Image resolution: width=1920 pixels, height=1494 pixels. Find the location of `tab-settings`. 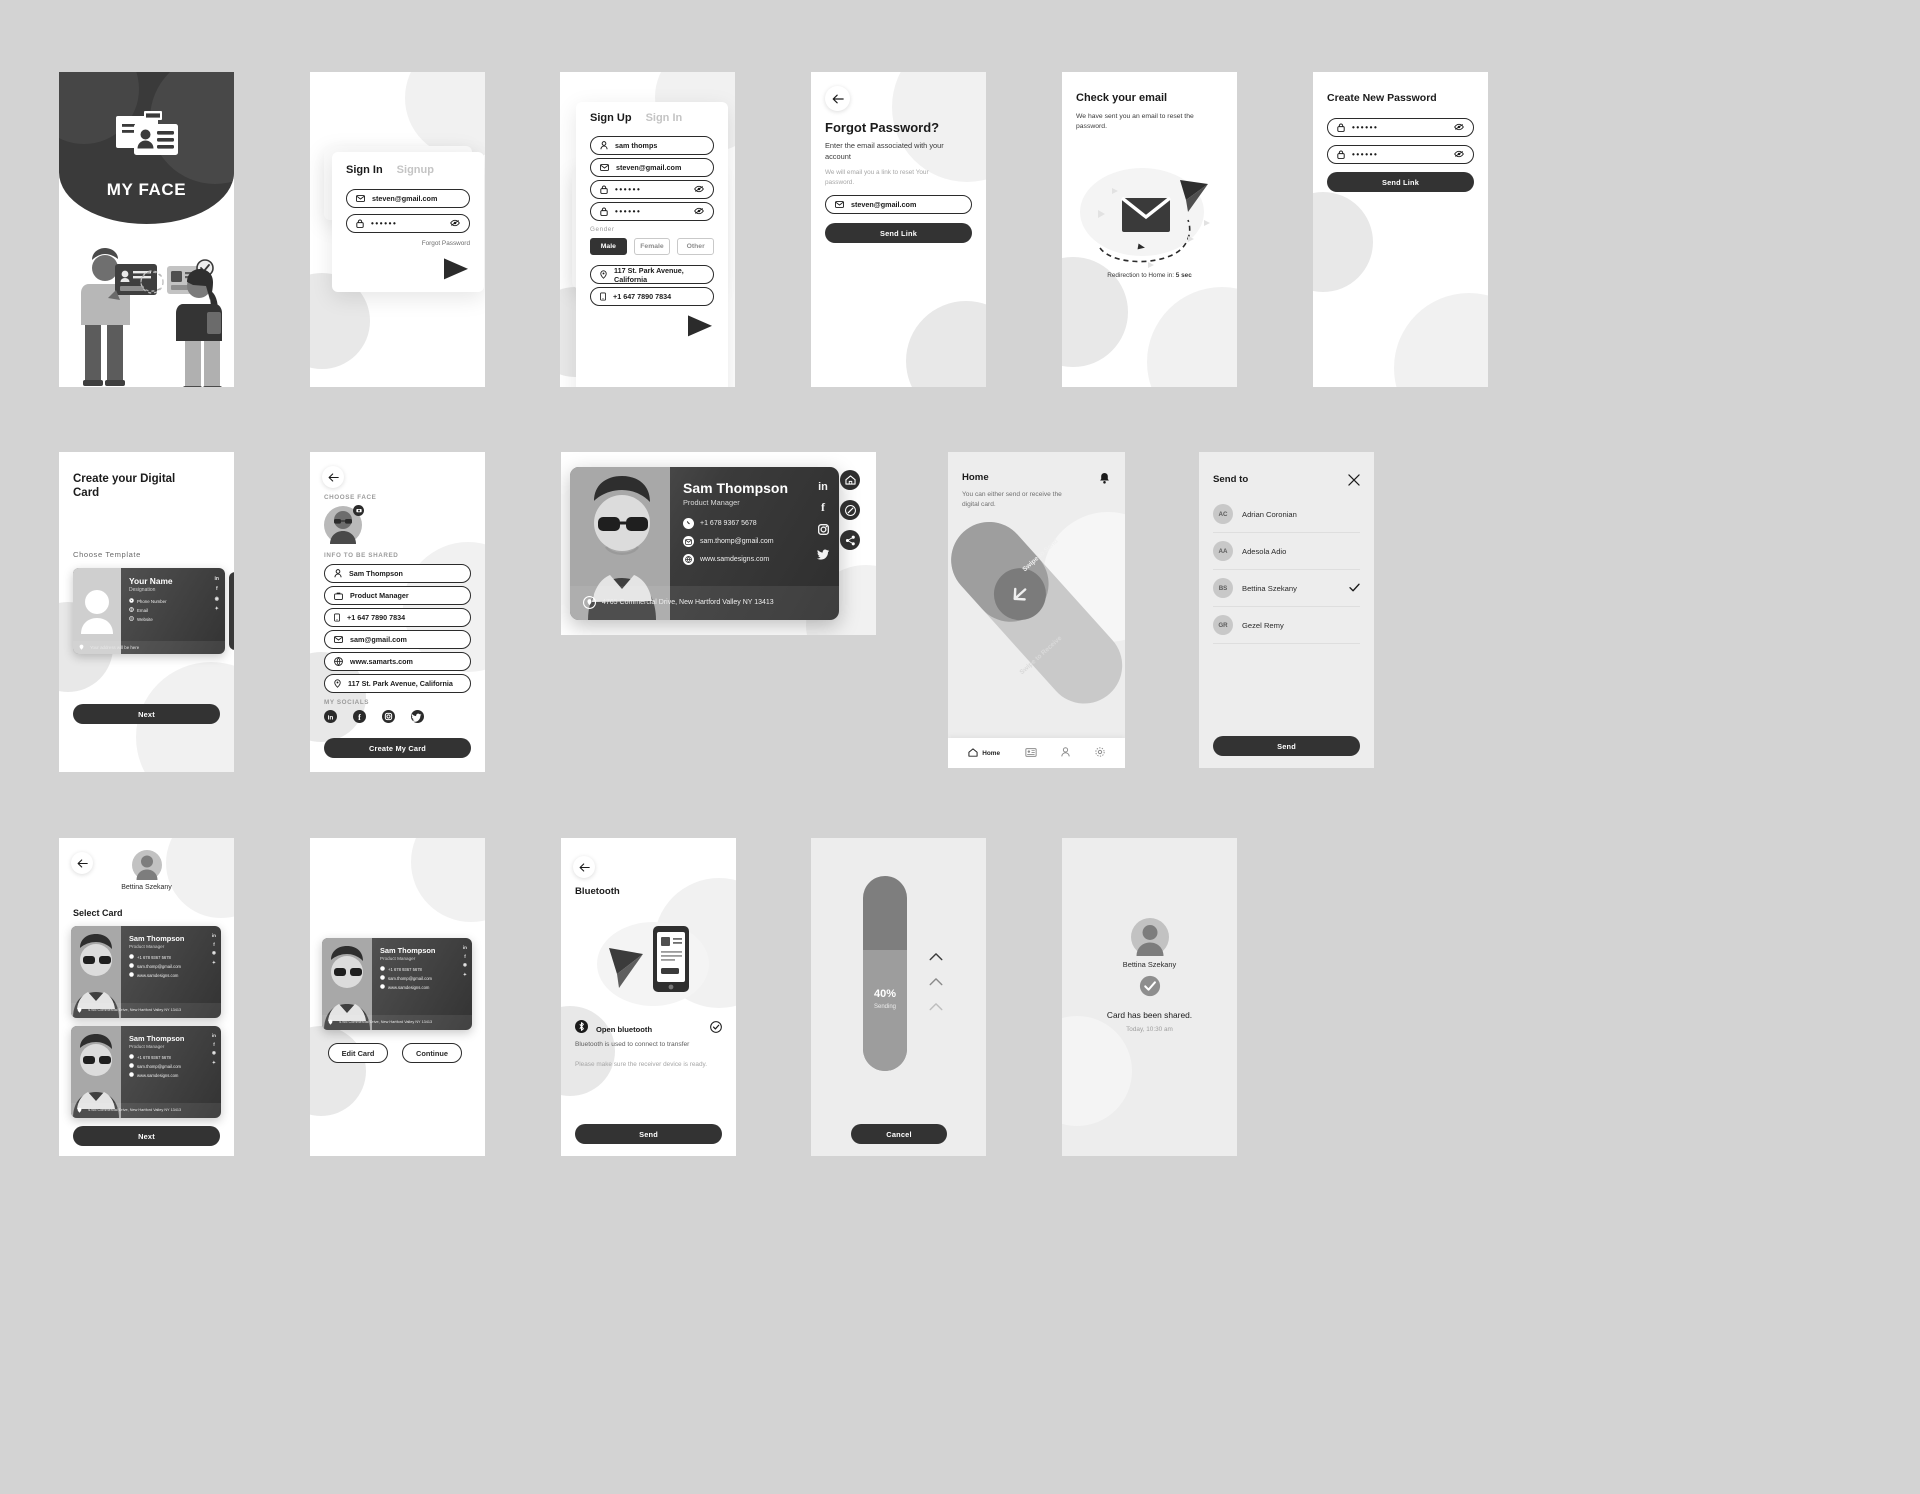

tab-settings is located at coordinates (1100, 753).